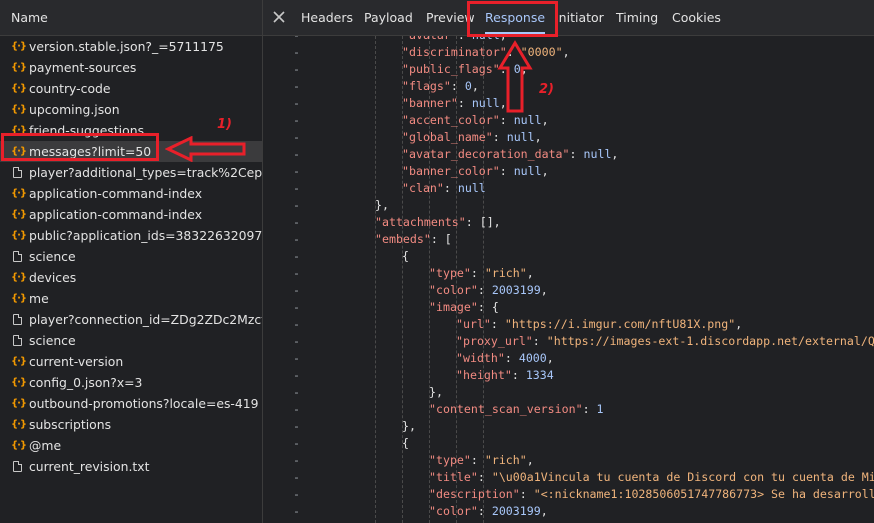  What do you see at coordinates (76, 361) in the screenshot?
I see `request-name: current-version` at bounding box center [76, 361].